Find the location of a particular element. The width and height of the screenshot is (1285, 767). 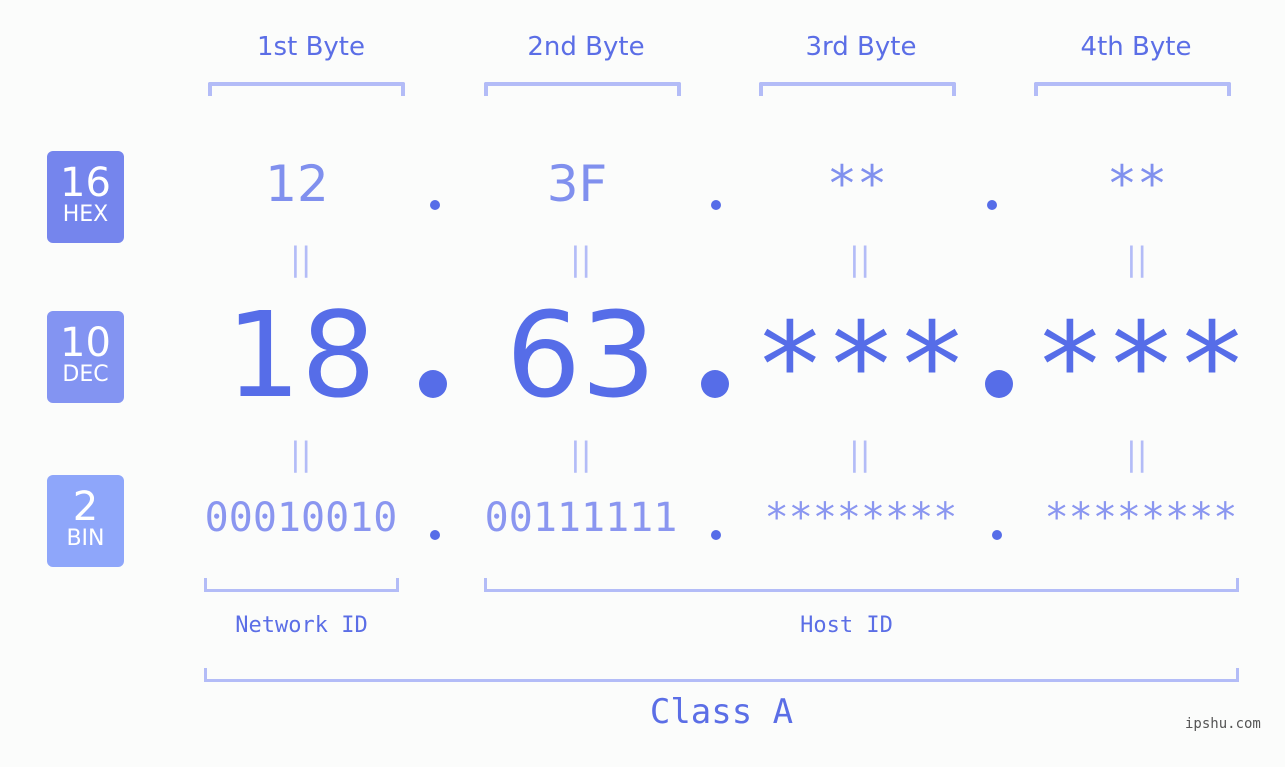

hex-byte-3: ** is located at coordinates (857, 184).